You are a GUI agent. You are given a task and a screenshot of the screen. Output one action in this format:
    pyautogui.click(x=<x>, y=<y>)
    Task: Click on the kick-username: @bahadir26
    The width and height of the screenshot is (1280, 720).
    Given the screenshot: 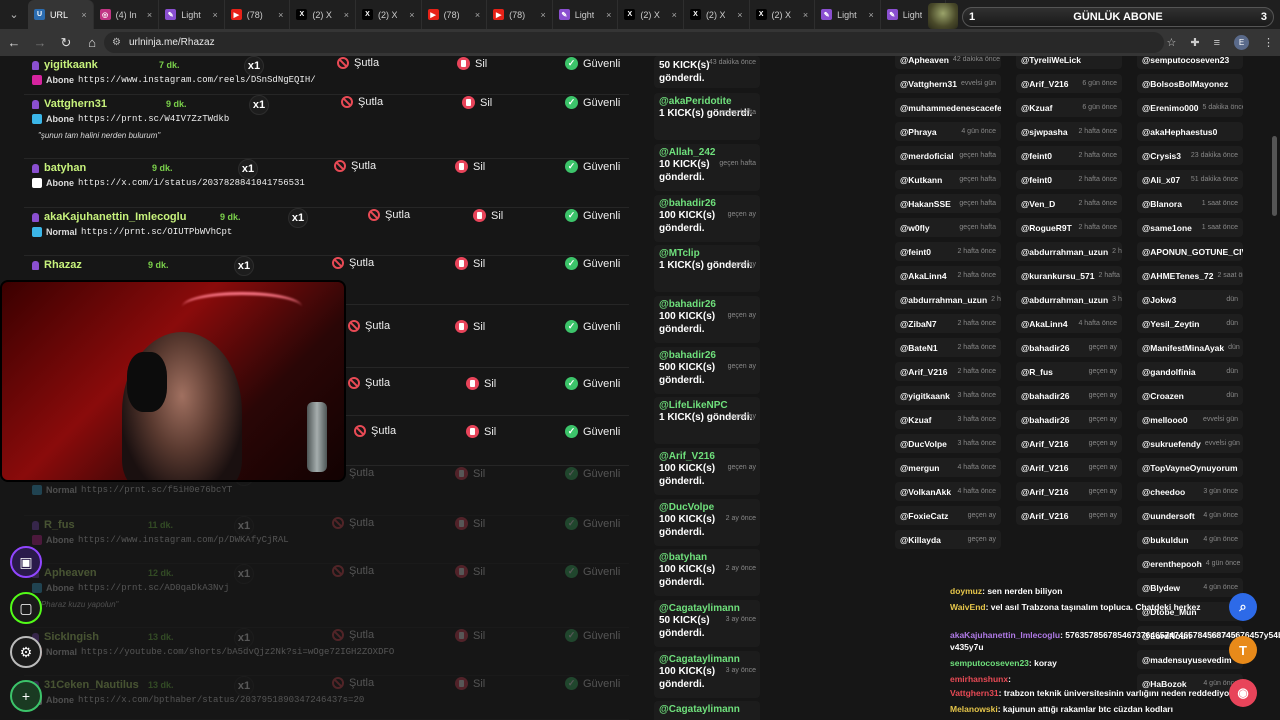 What is the action you would take?
    pyautogui.click(x=707, y=304)
    